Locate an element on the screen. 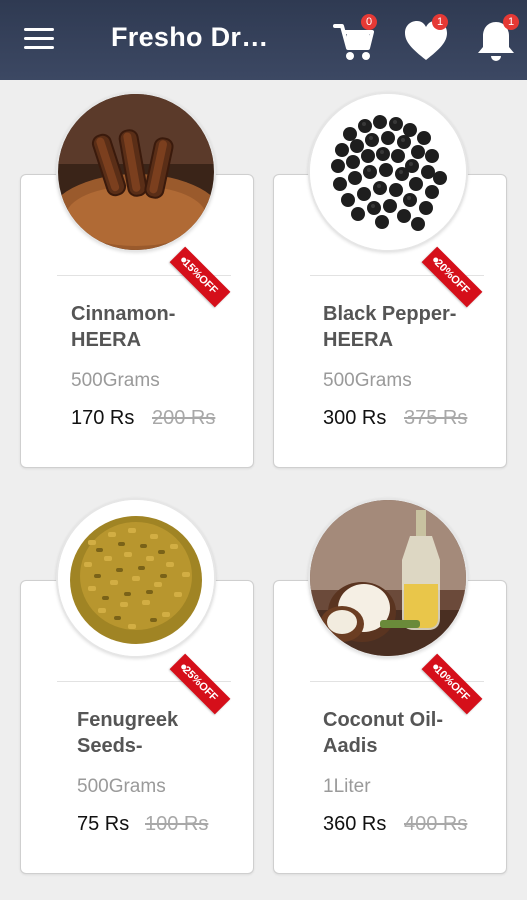 Image resolution: width=527 pixels, height=900 pixels. black-pepper-image is located at coordinates (388, 172).